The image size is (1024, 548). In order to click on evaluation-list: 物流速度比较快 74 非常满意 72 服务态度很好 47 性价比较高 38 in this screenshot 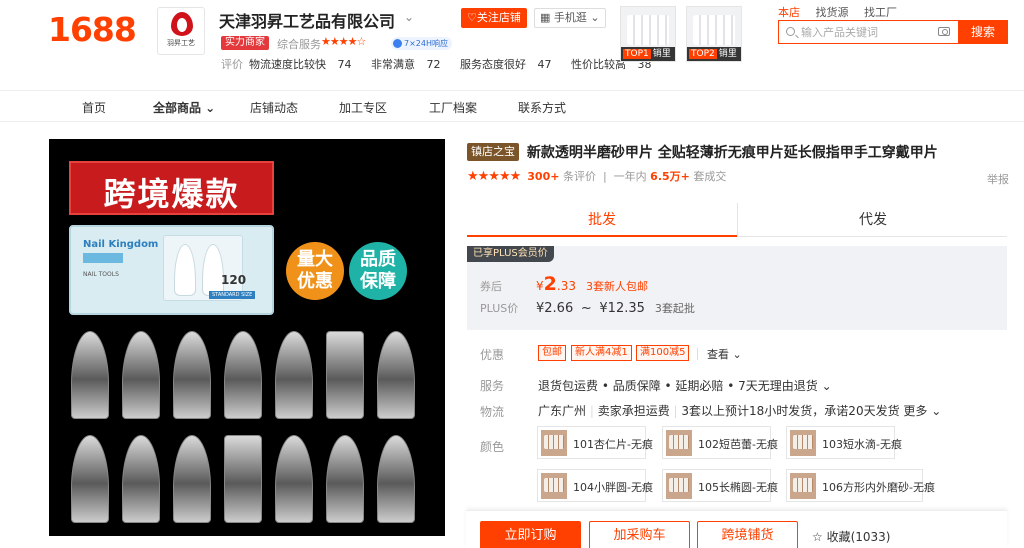, I will do `click(458, 64)`.